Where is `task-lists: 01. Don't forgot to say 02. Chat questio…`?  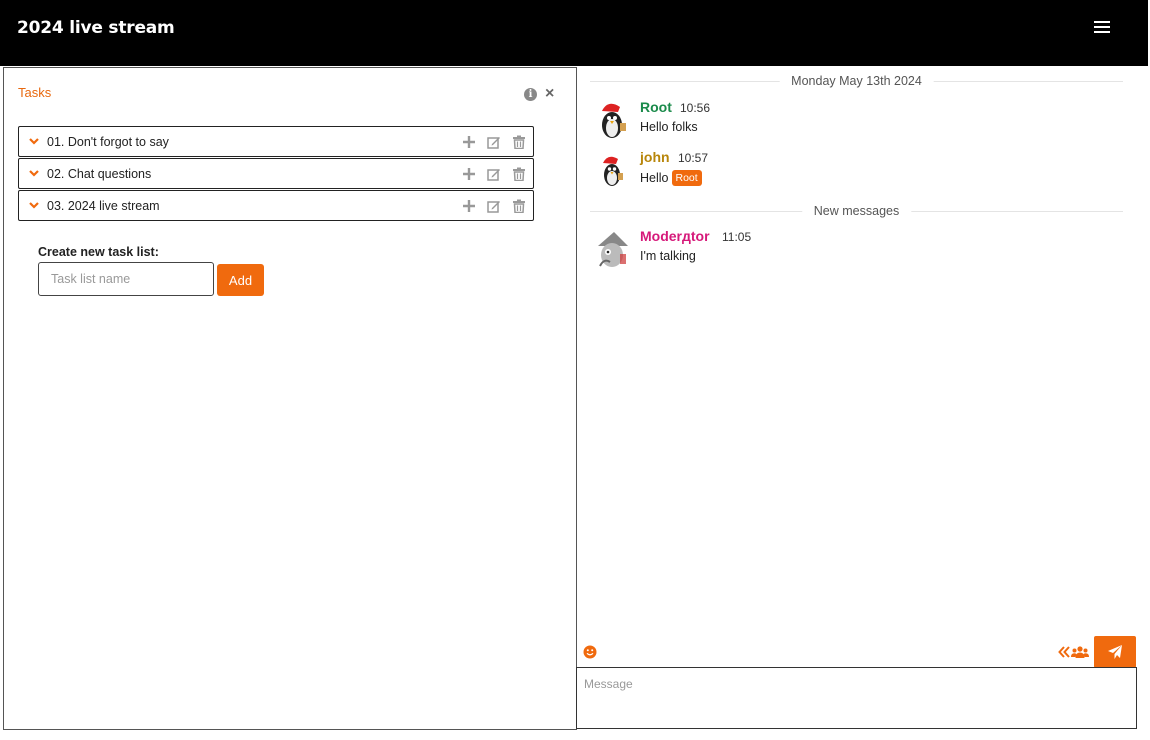 task-lists: 01. Don't forgot to say 02. Chat questio… is located at coordinates (276, 174).